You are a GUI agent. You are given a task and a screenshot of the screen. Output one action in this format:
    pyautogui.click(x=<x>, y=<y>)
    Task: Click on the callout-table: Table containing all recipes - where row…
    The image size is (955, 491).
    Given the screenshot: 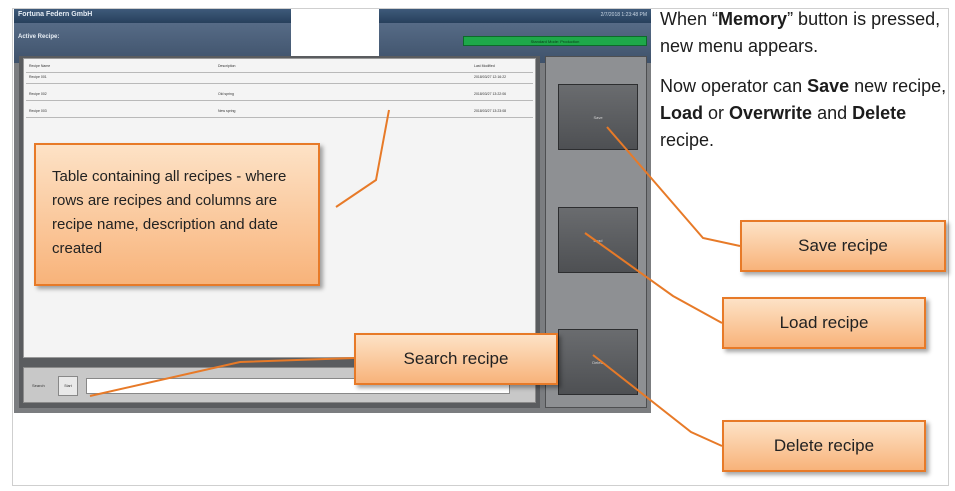 What is the action you would take?
    pyautogui.click(x=177, y=214)
    